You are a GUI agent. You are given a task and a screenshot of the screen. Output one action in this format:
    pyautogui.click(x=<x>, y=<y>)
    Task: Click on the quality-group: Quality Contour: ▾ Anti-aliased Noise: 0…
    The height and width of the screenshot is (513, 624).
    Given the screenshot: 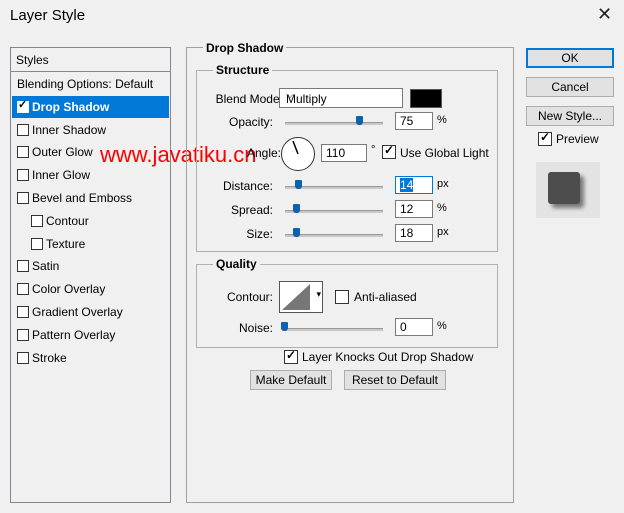 What is the action you would take?
    pyautogui.click(x=347, y=302)
    